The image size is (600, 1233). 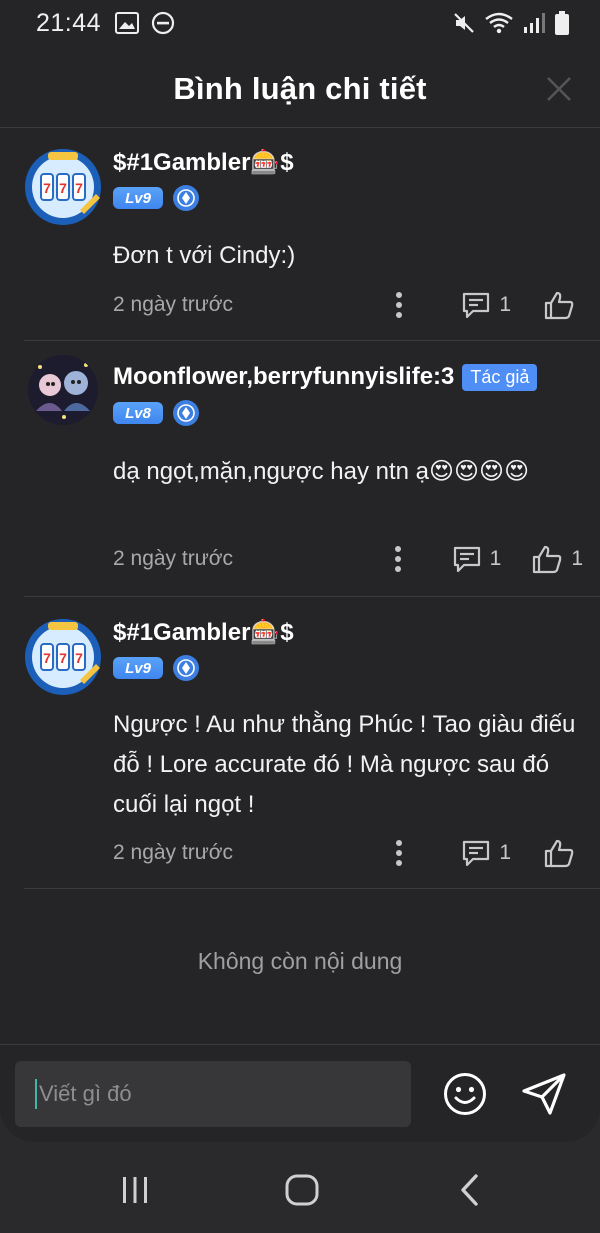 I want to click on emoji-icon, so click(x=465, y=1094).